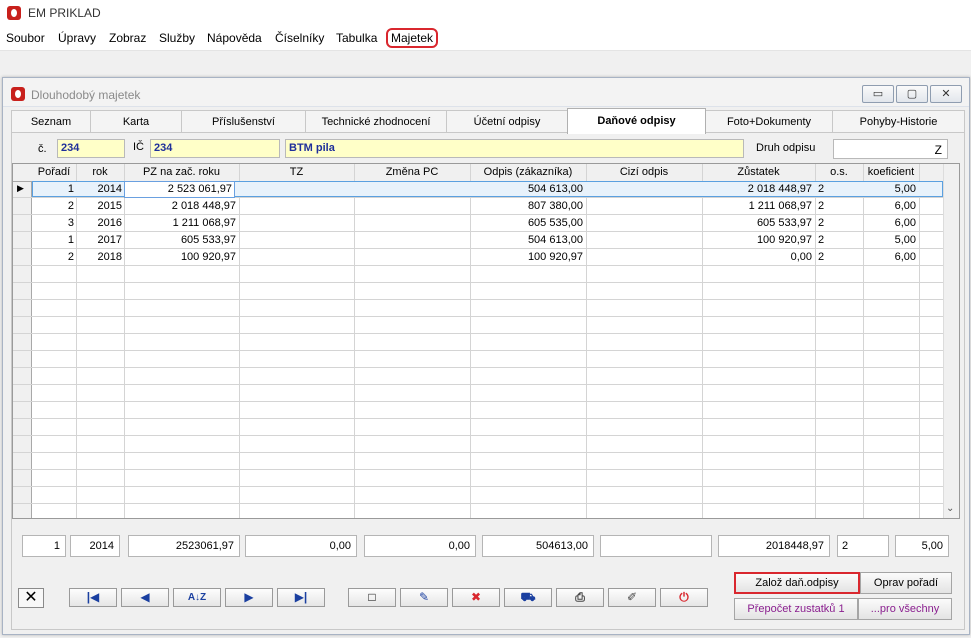 Image resolution: width=971 pixels, height=638 pixels. I want to click on tab-prislusenstvi: Příslušenství, so click(243, 121).